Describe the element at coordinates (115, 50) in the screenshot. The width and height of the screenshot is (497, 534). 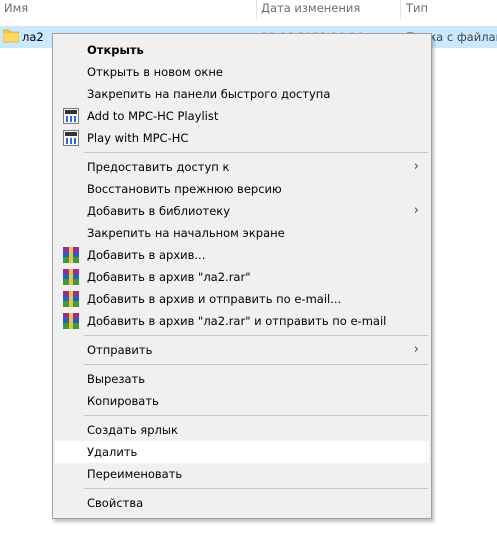
I see `menu-item-label: Открыть` at that location.